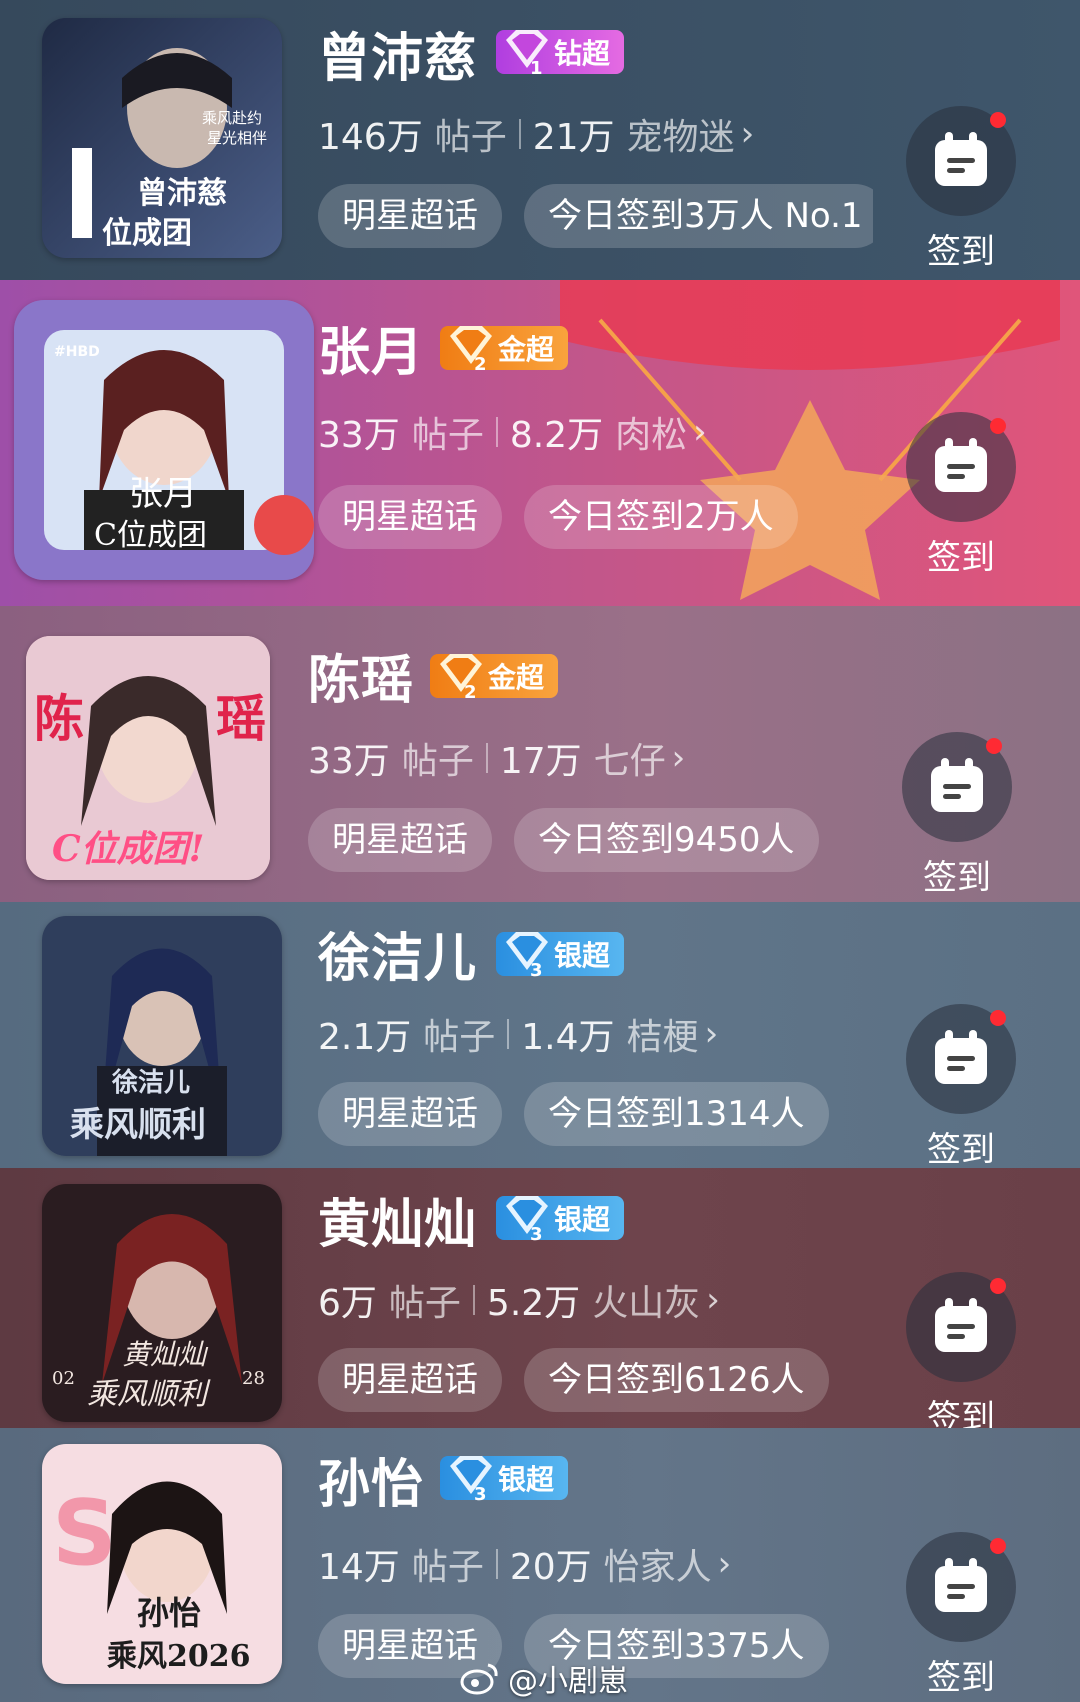 Image resolution: width=1080 pixels, height=1702 pixels. I want to click on weibo-logo-icon, so click(479, 1679).